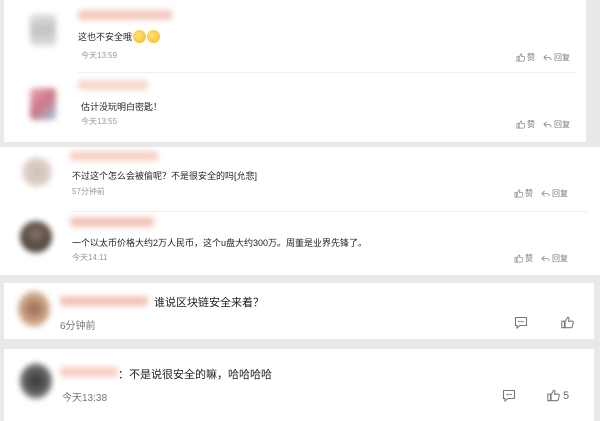 The height and width of the screenshot is (421, 600). I want to click on comment-time: 今天13:38, so click(85, 398).